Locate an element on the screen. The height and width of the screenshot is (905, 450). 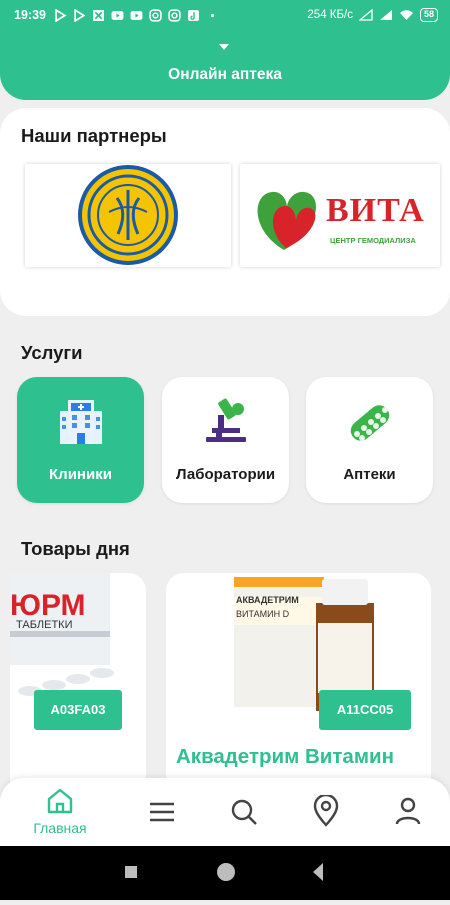
nav-home: Главная is located at coordinates (60, 812).